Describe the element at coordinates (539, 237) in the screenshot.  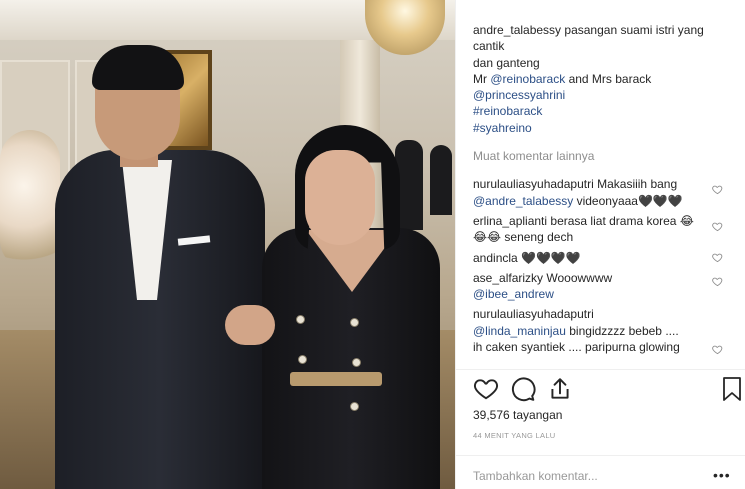
I see `comment-text: seneng dech` at that location.